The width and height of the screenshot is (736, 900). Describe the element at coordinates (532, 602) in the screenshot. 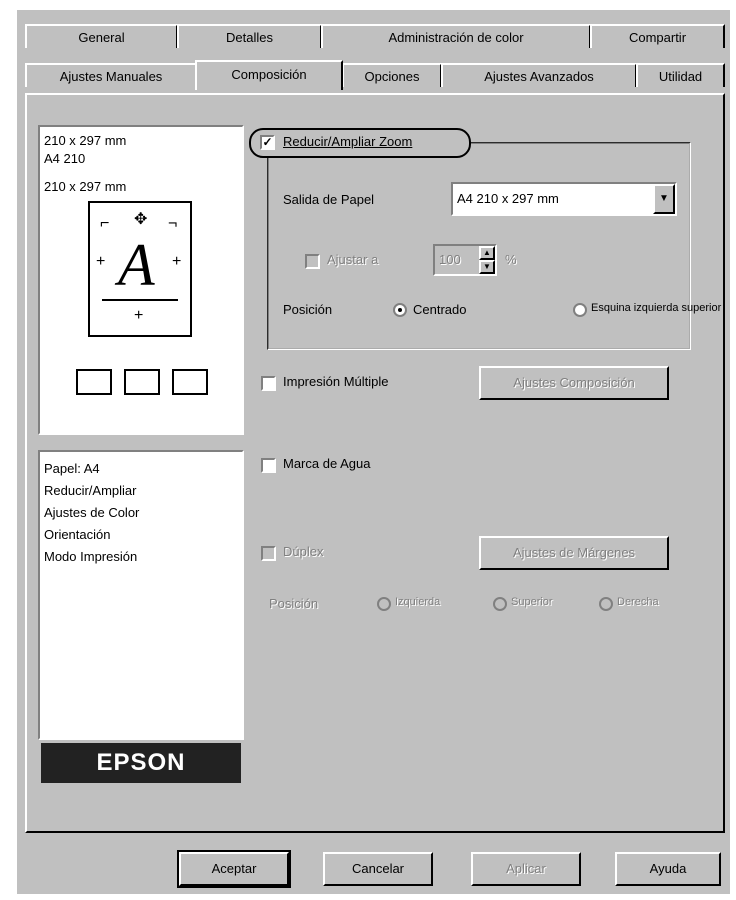

I see `binding-option-top: Superior` at that location.